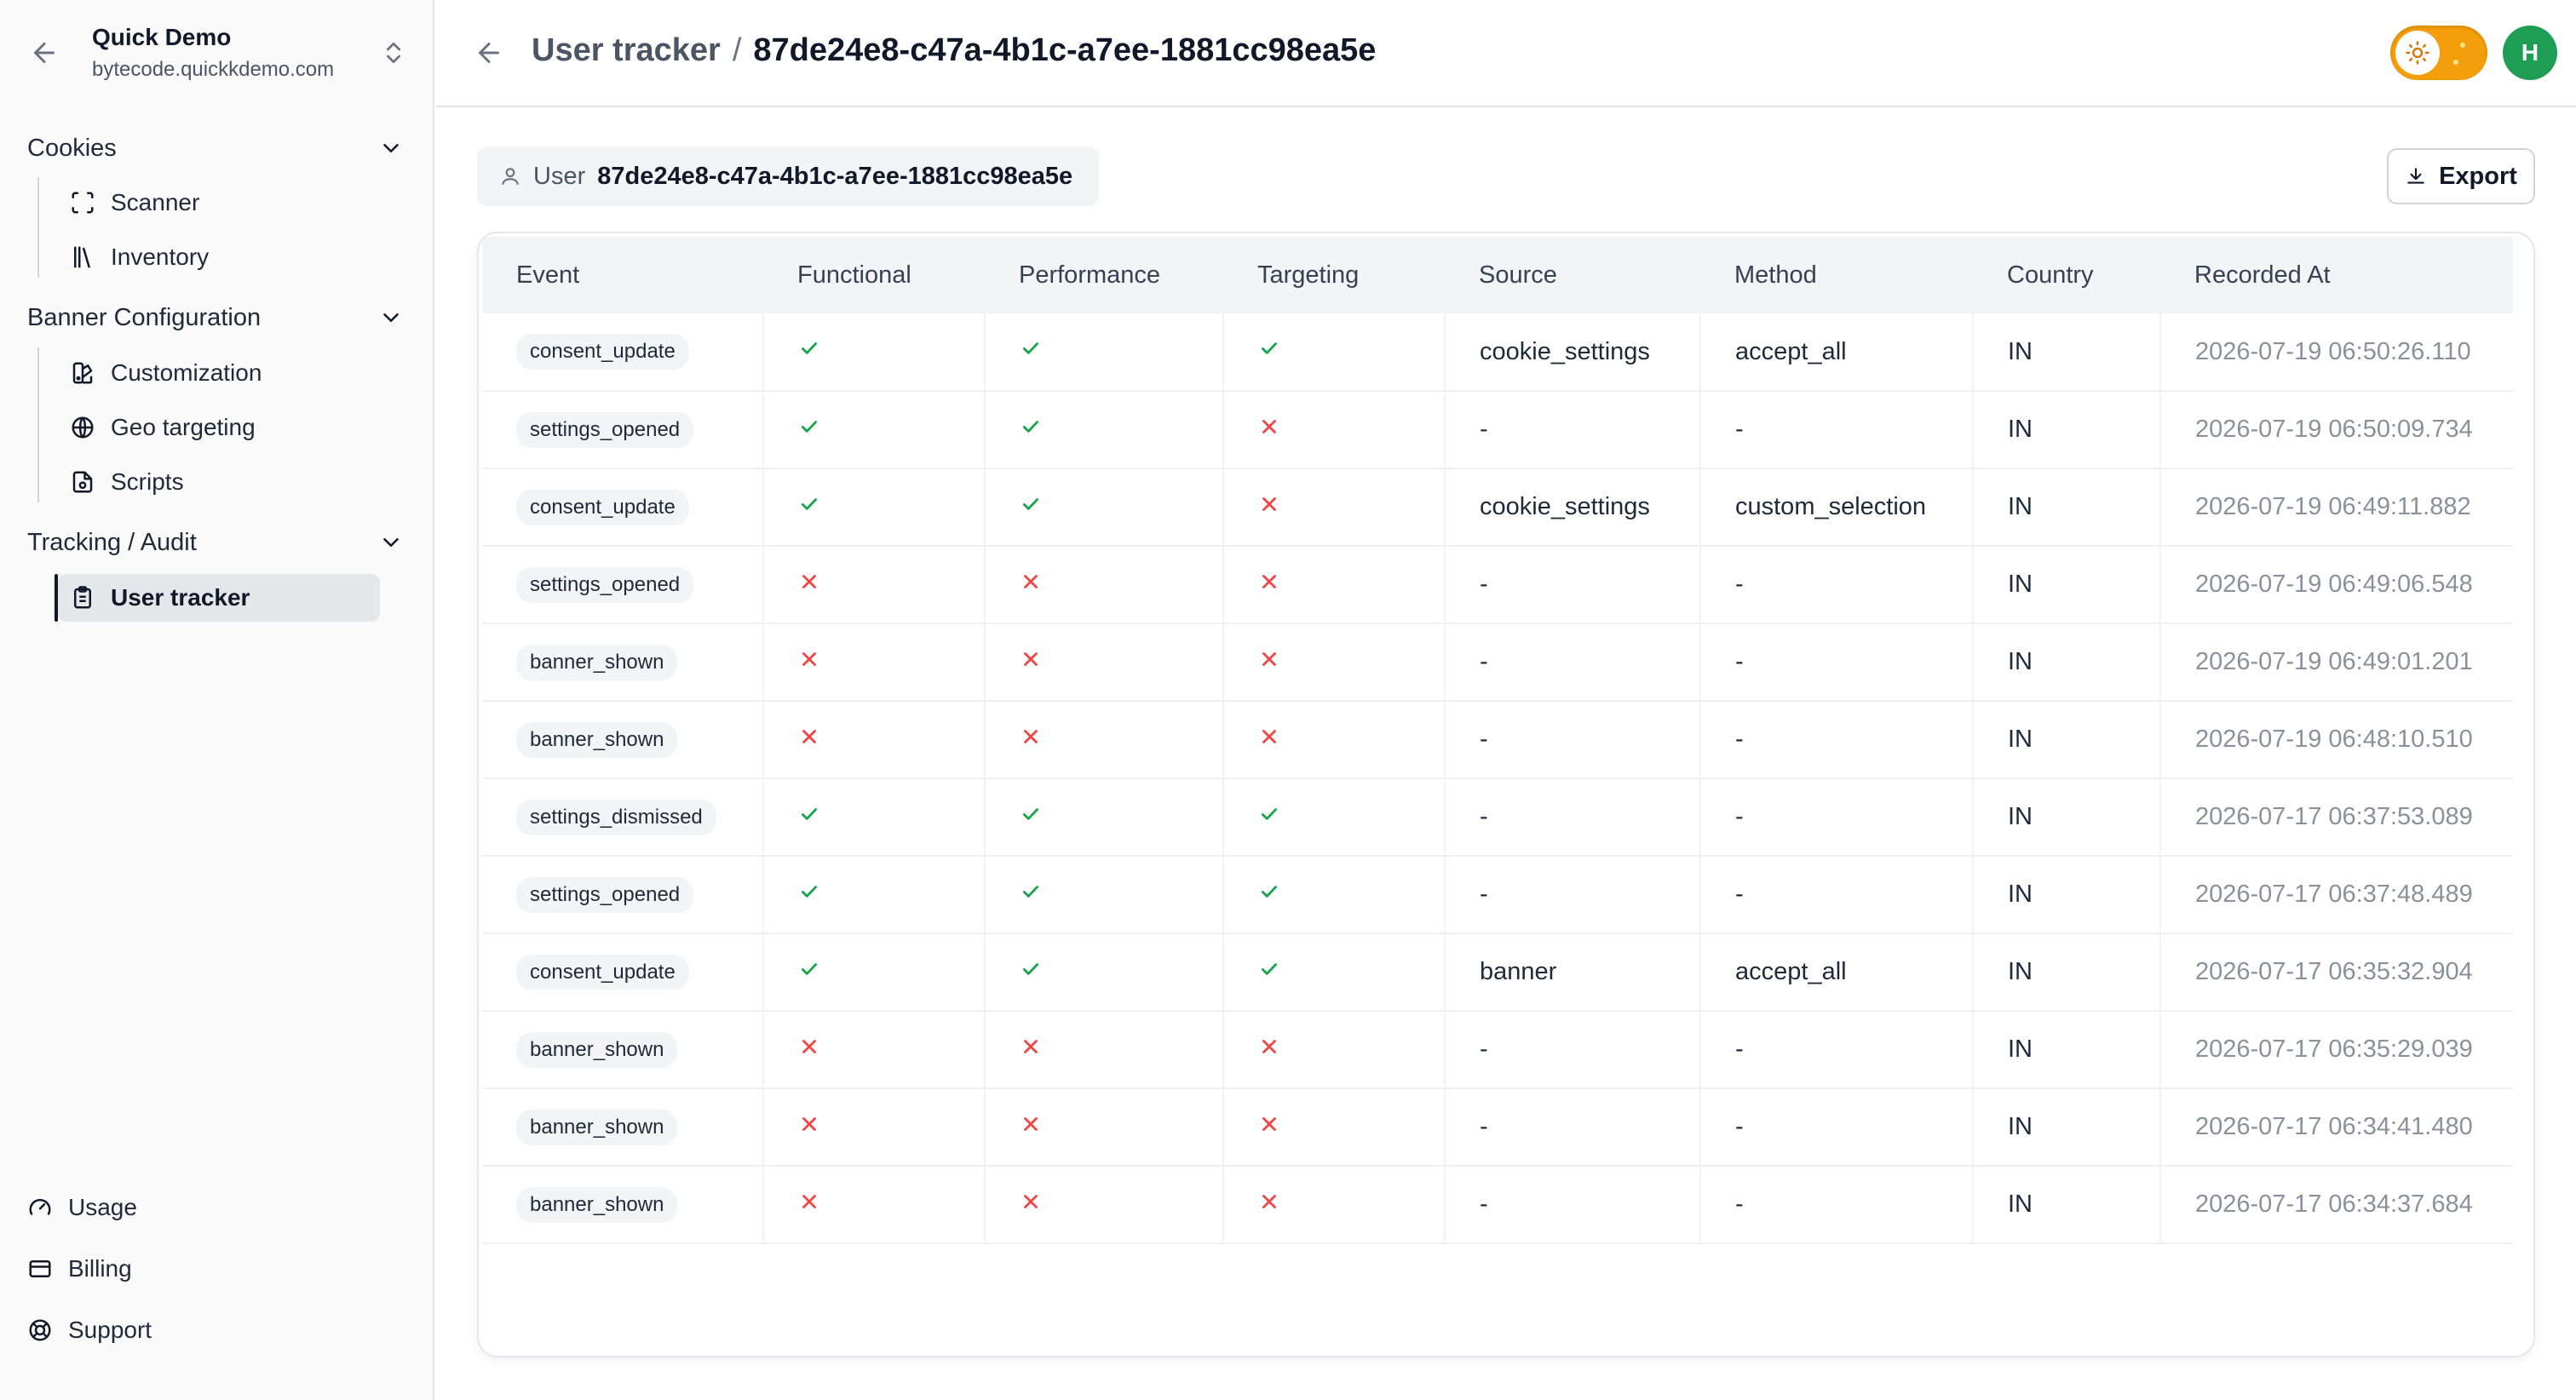  What do you see at coordinates (2530, 53) in the screenshot?
I see `avatar: H` at bounding box center [2530, 53].